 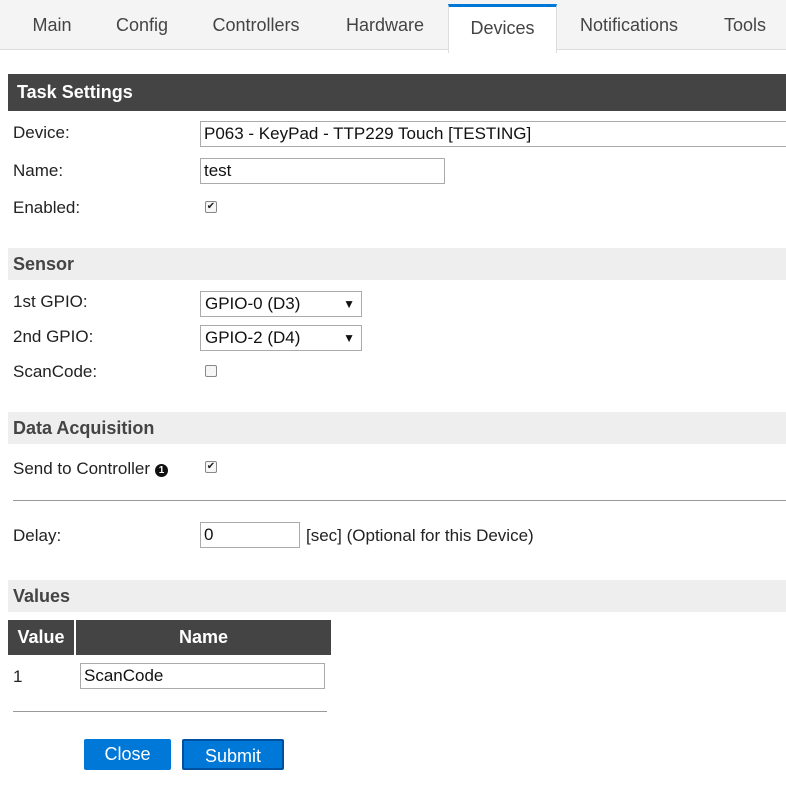 What do you see at coordinates (127, 754) in the screenshot?
I see `close-button: Close` at bounding box center [127, 754].